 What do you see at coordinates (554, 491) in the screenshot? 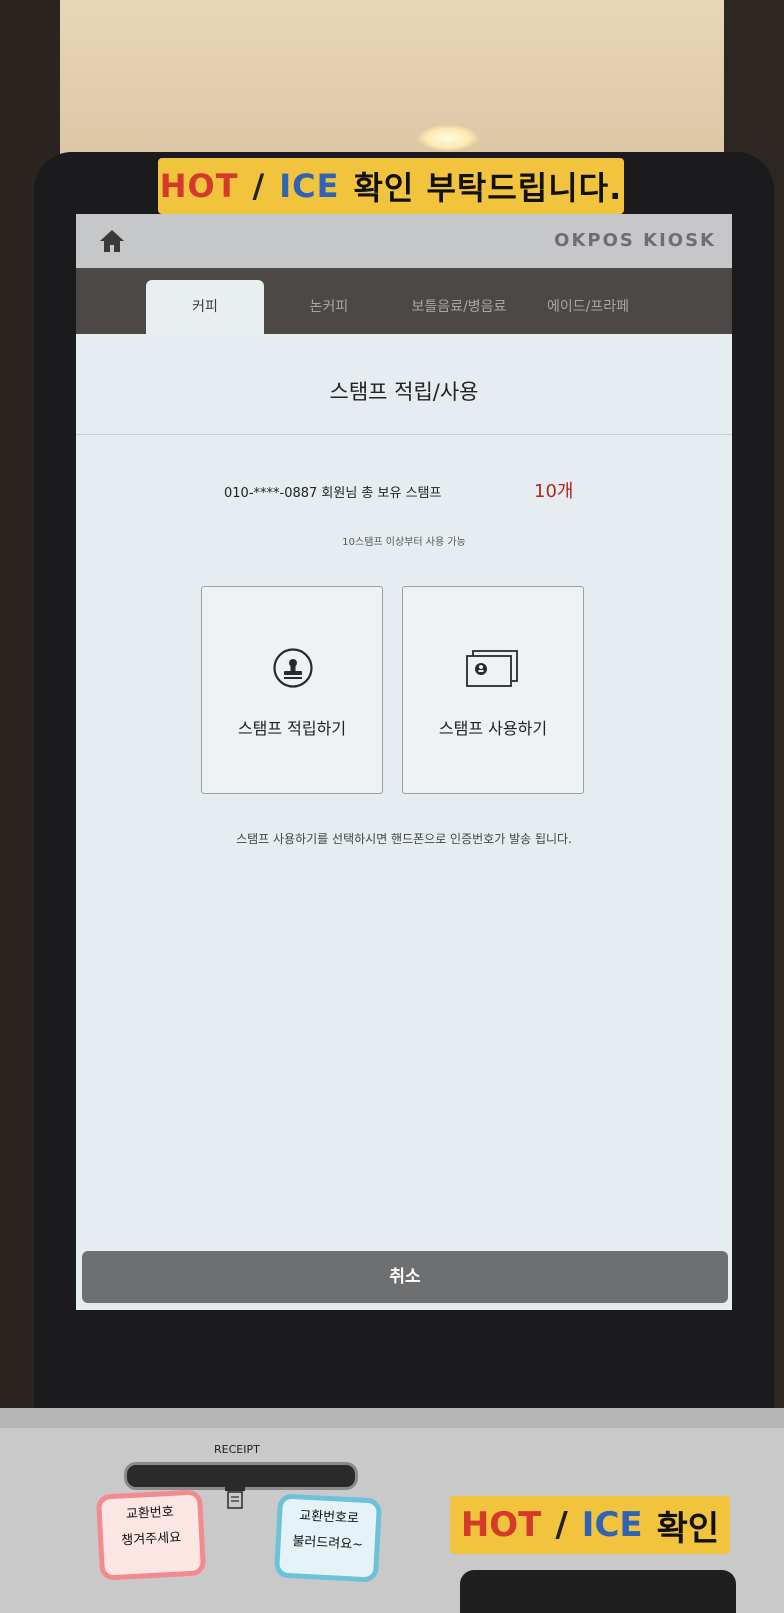
I see `stamp-count: 10개` at bounding box center [554, 491].